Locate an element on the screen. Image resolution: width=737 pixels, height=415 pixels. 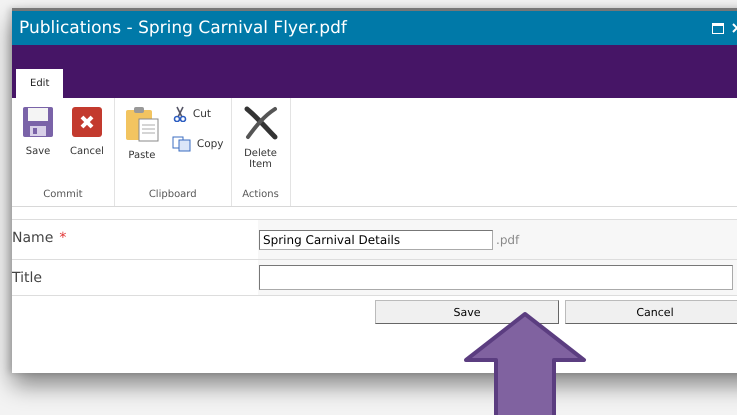
field-label: Title is located at coordinates (28, 278).